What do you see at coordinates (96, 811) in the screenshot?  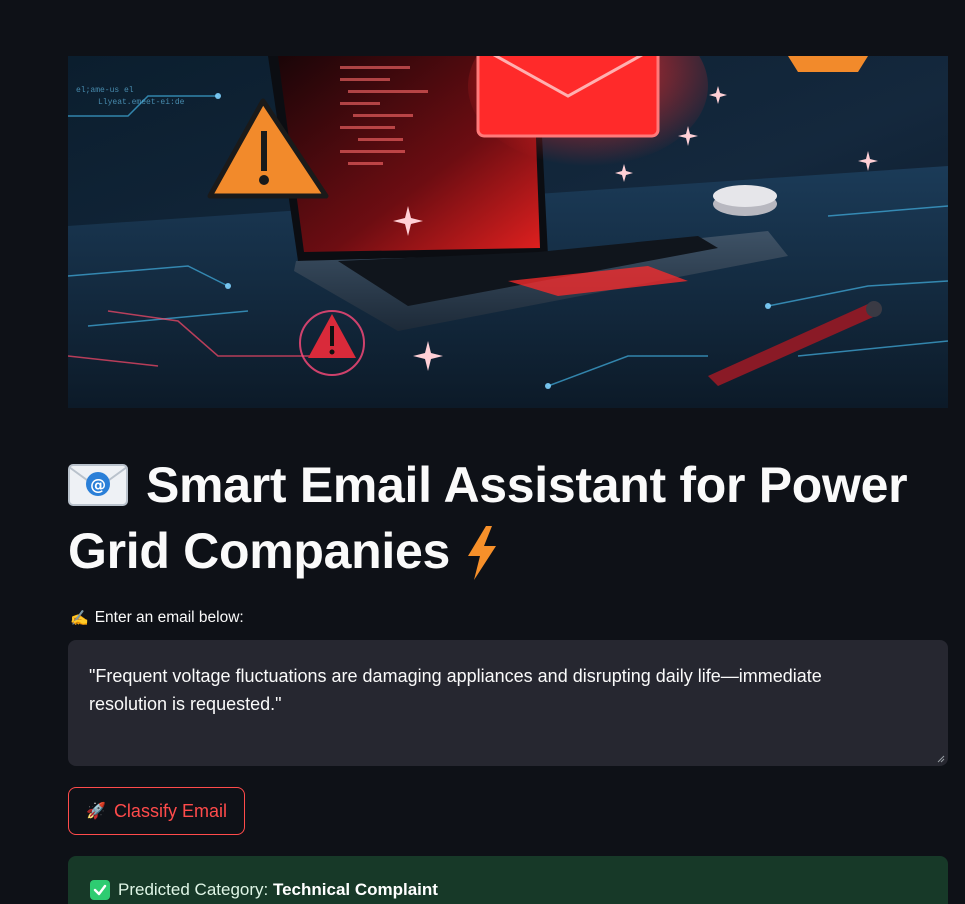 I see `rocket-icon: 🚀` at bounding box center [96, 811].